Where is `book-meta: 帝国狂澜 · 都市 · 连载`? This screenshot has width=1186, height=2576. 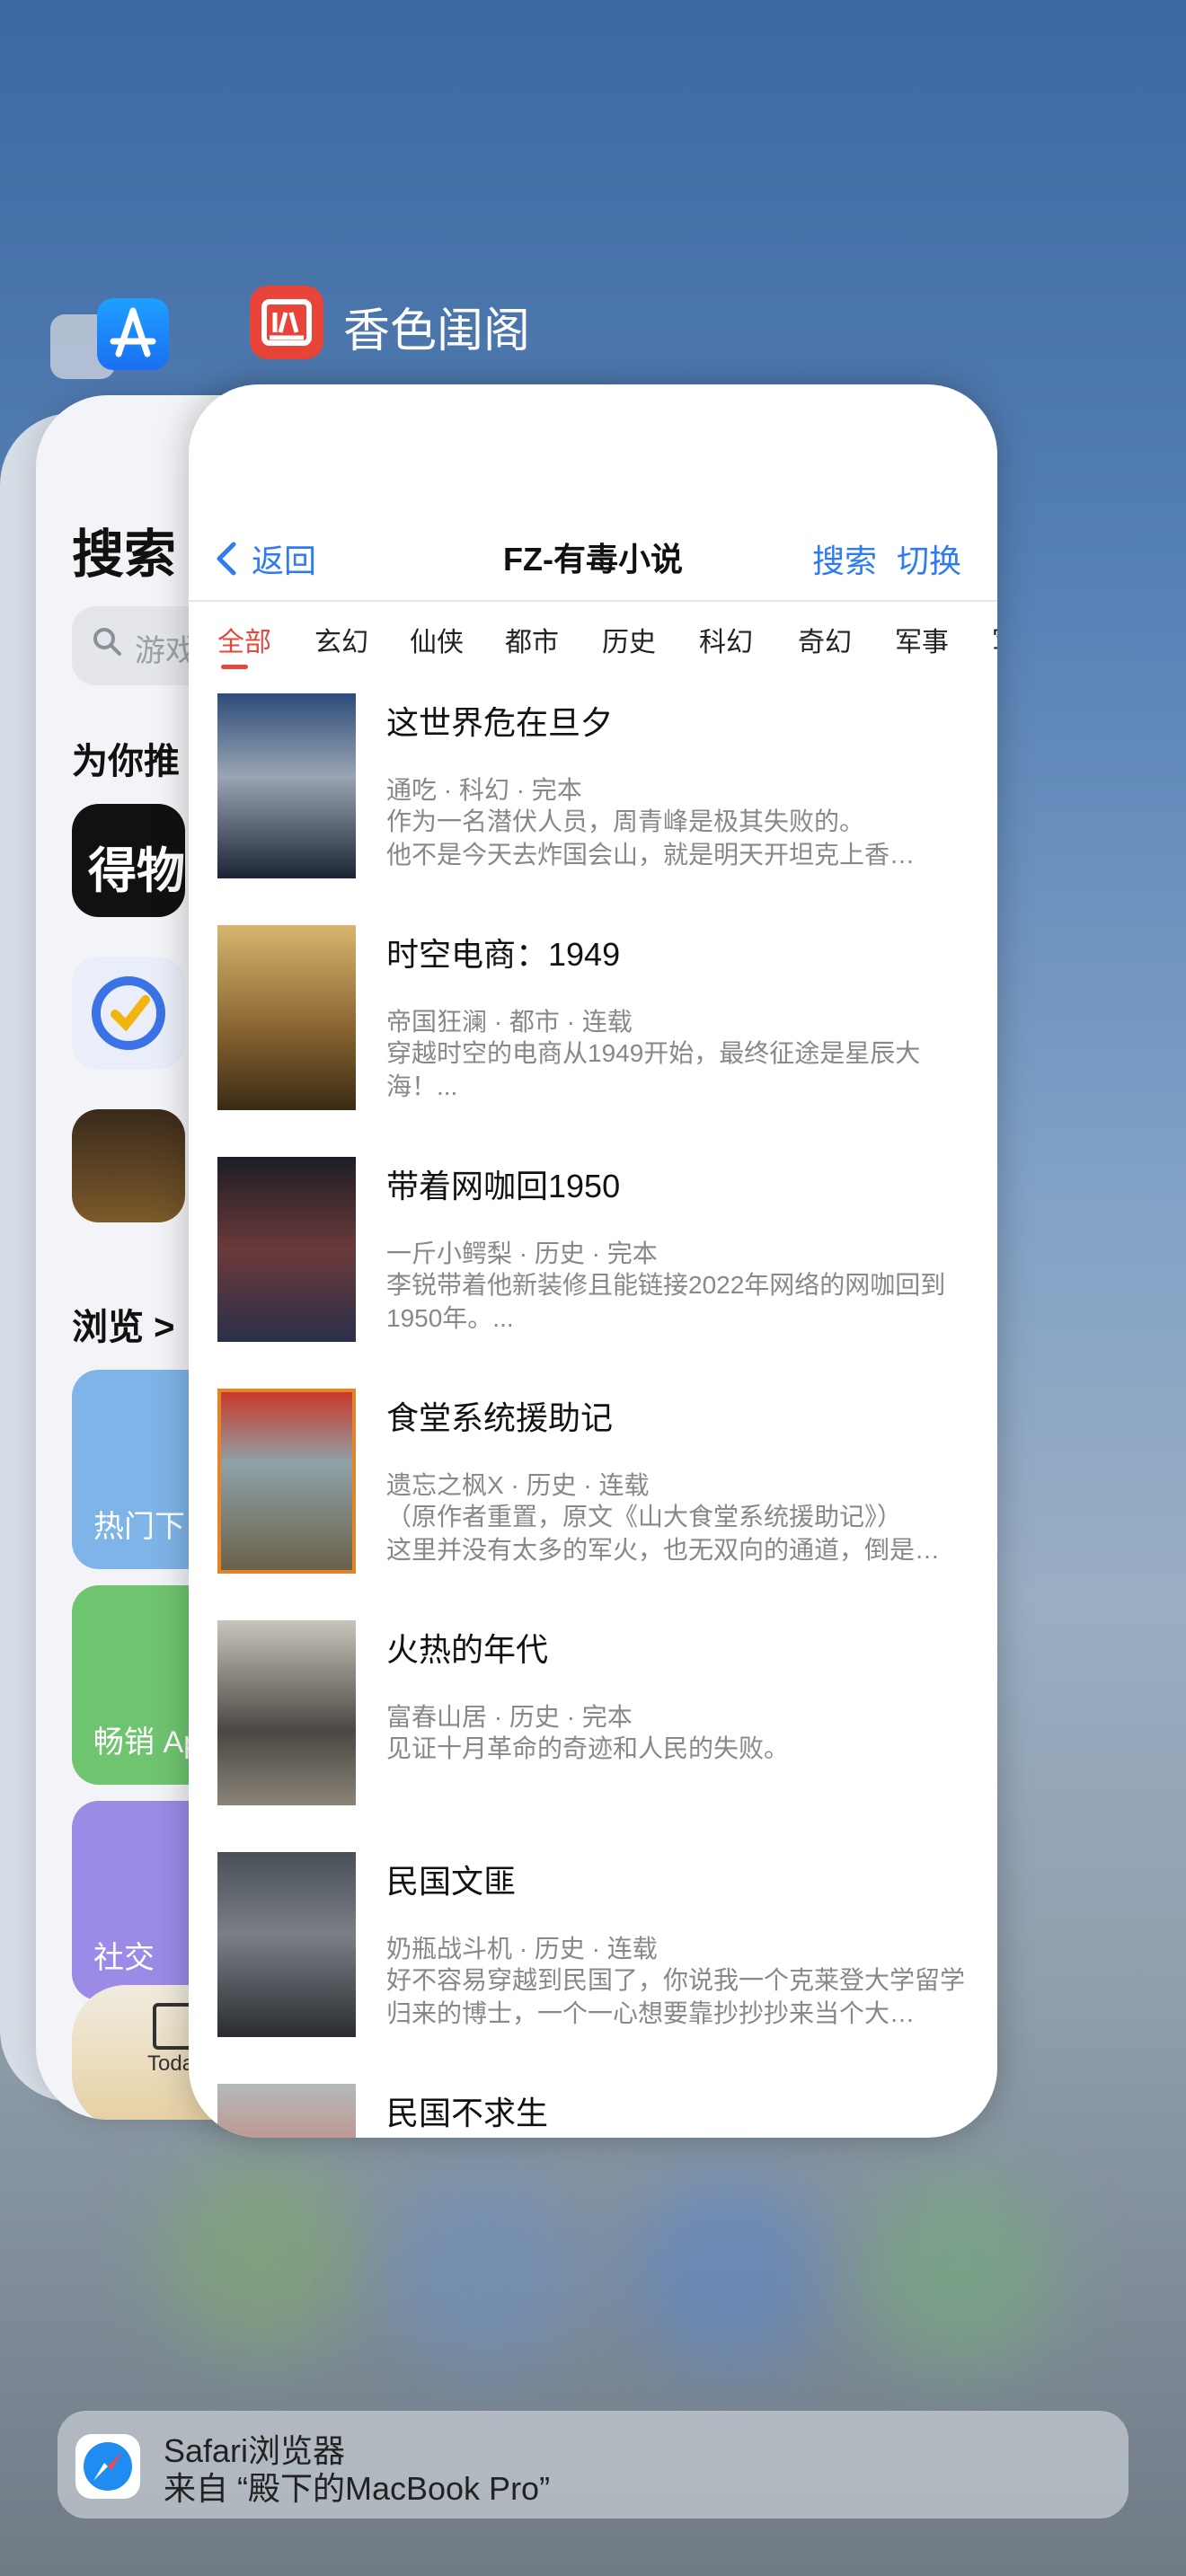
book-meta: 帝国狂澜 · 都市 · 连载 is located at coordinates (509, 1022).